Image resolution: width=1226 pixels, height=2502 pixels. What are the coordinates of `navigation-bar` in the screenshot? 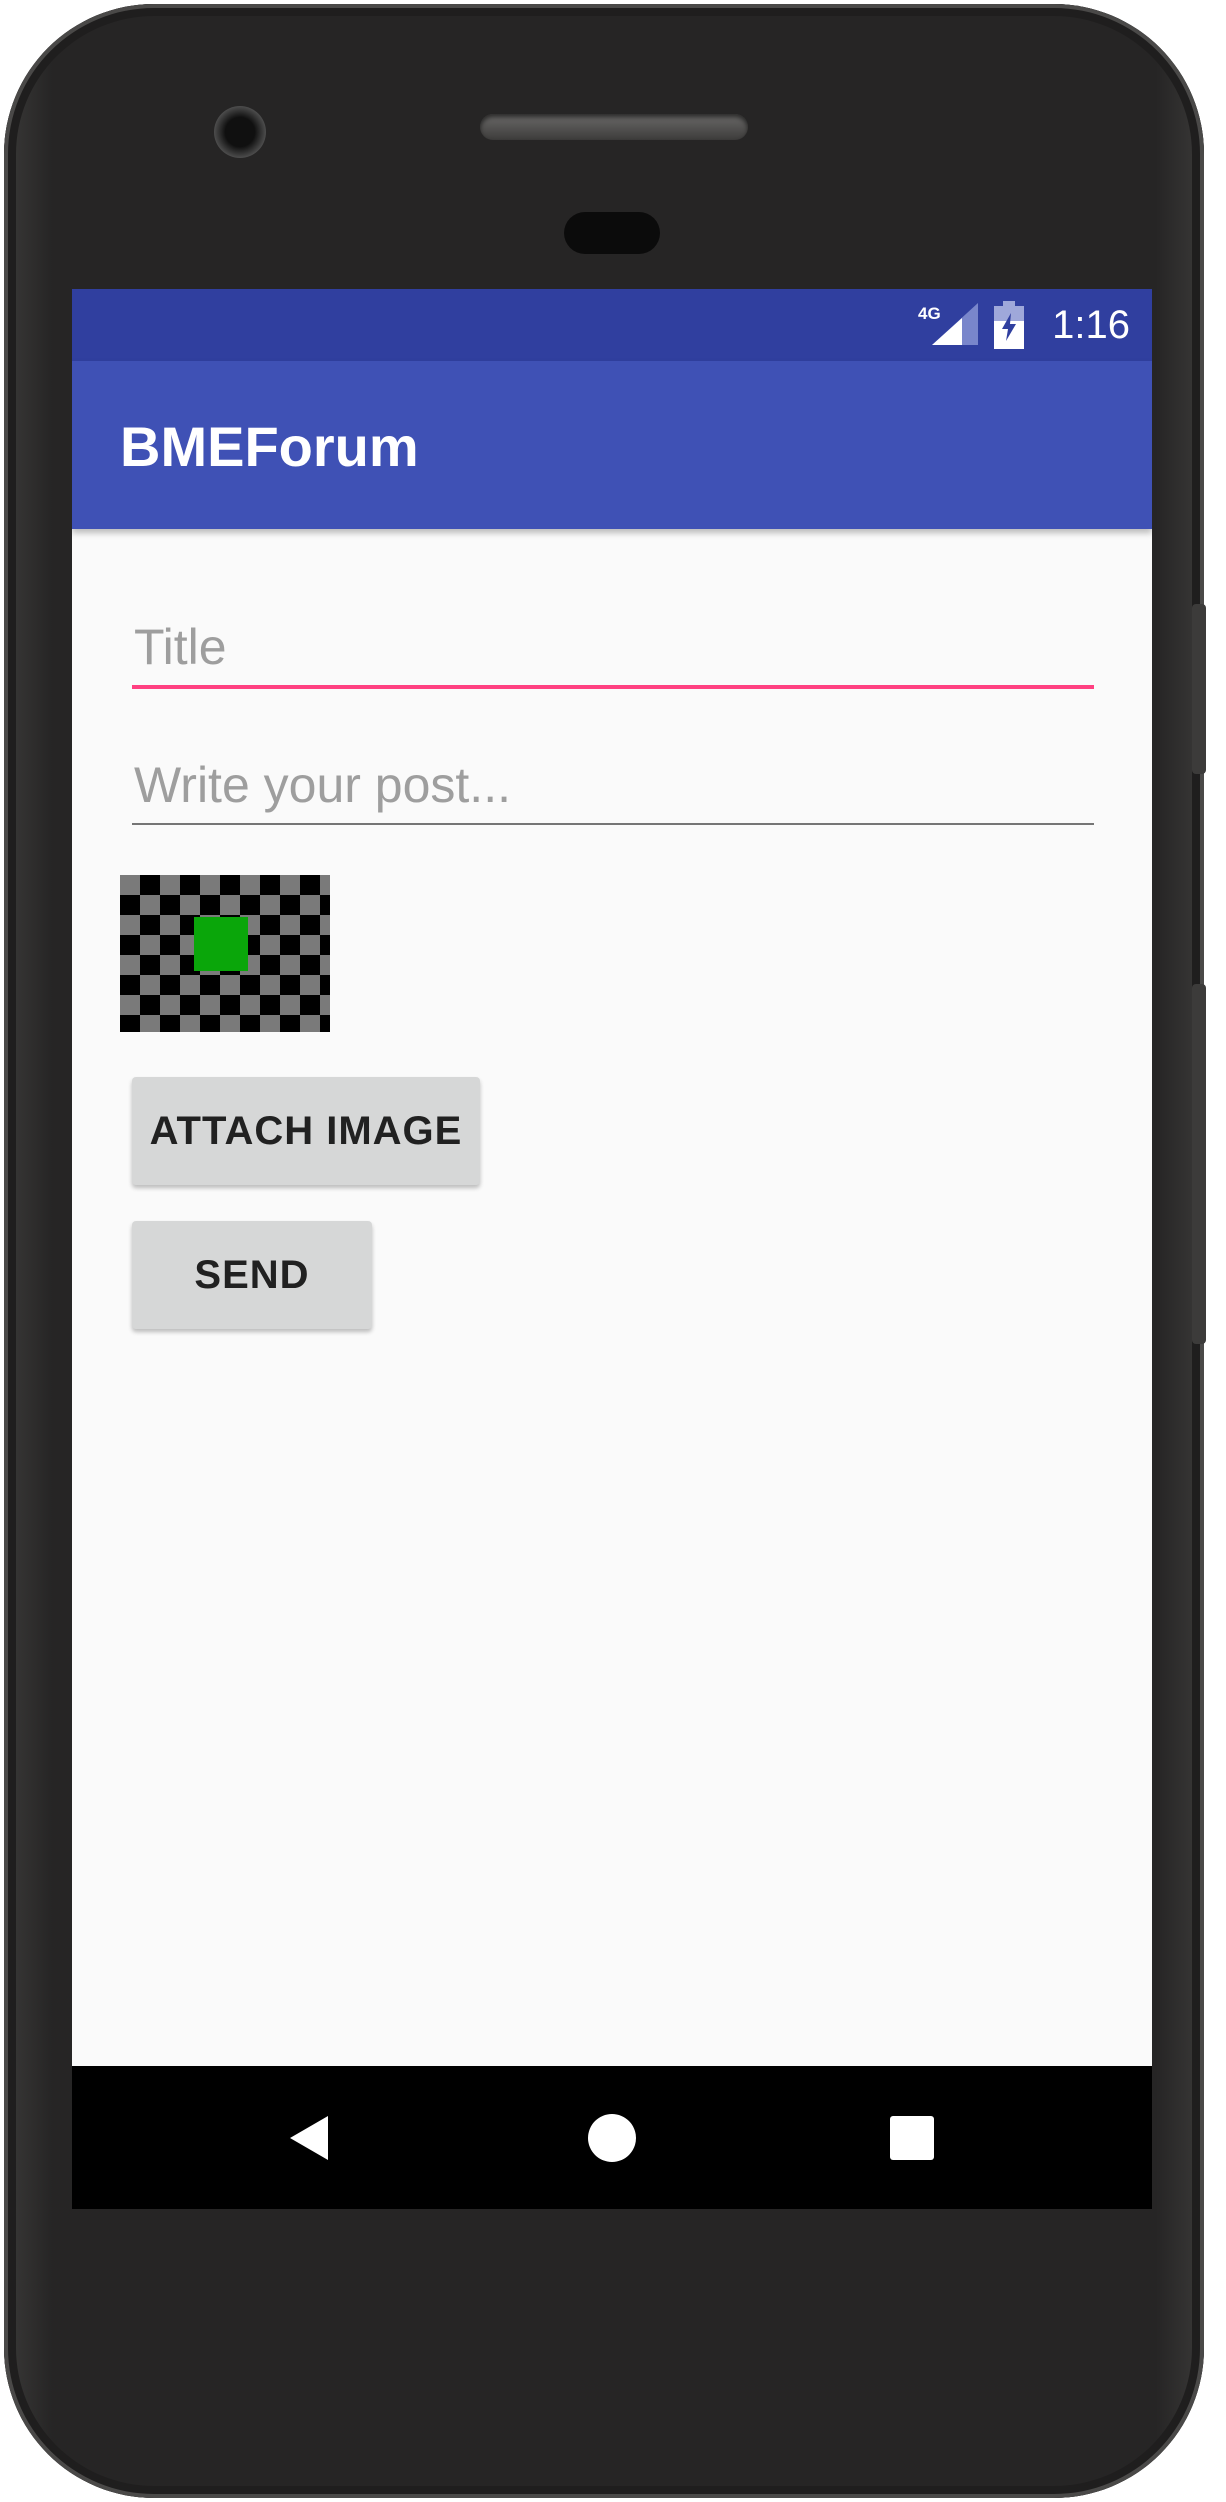 It's located at (612, 2137).